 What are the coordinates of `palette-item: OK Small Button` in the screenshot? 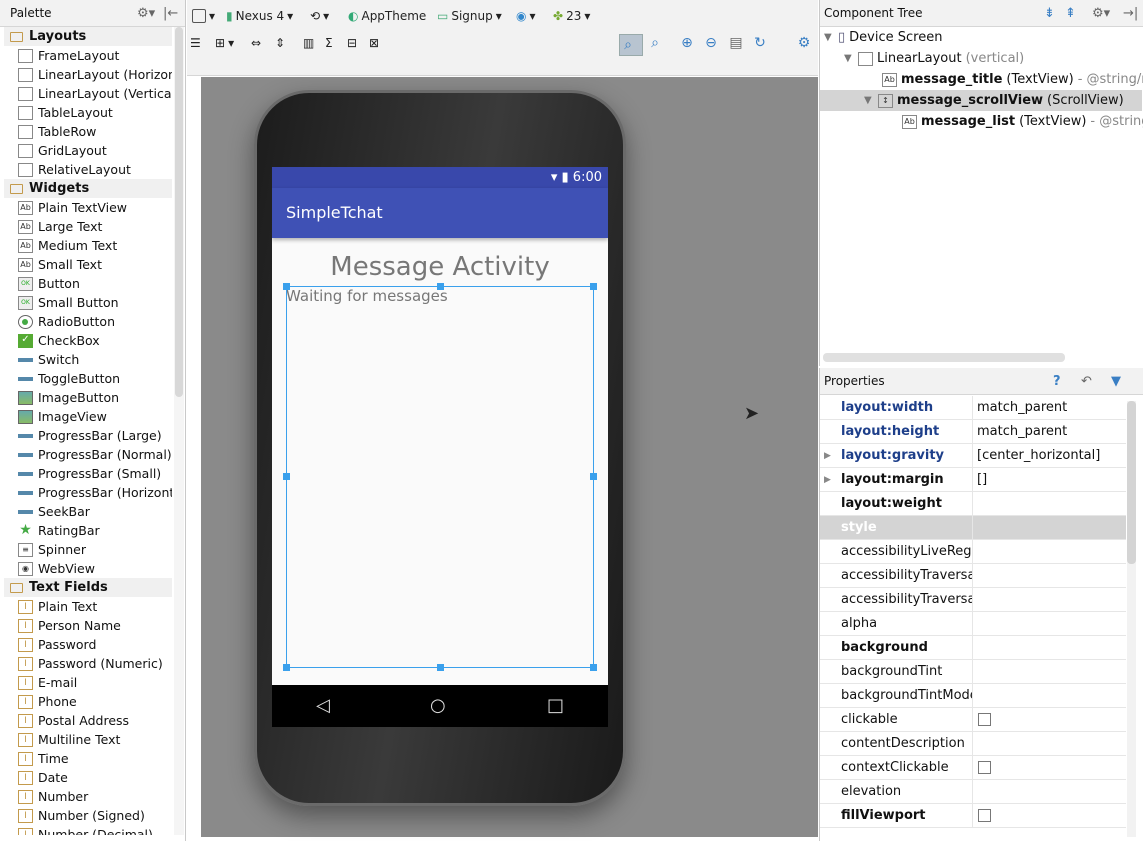 It's located at (88, 302).